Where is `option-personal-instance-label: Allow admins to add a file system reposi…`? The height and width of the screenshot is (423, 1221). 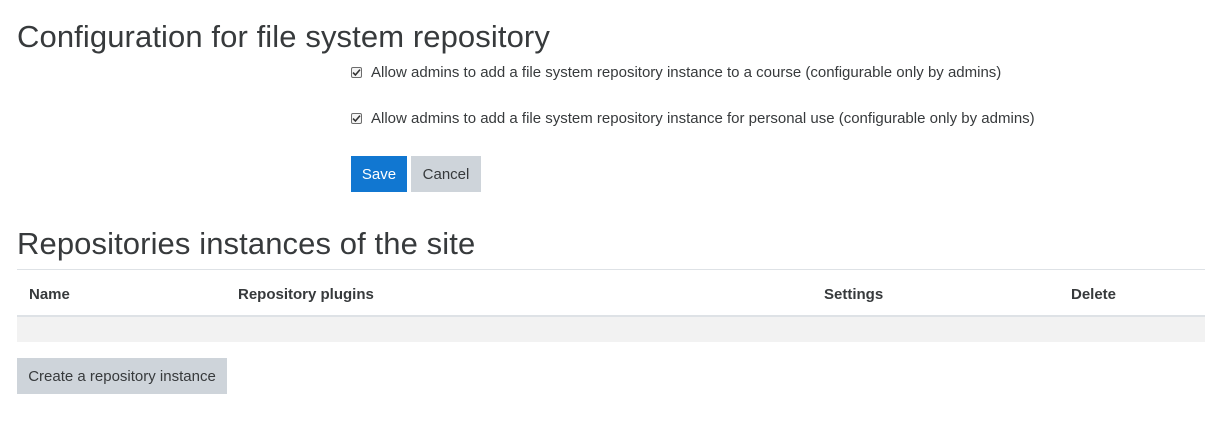
option-personal-instance-label: Allow admins to add a file system reposi… is located at coordinates (703, 118).